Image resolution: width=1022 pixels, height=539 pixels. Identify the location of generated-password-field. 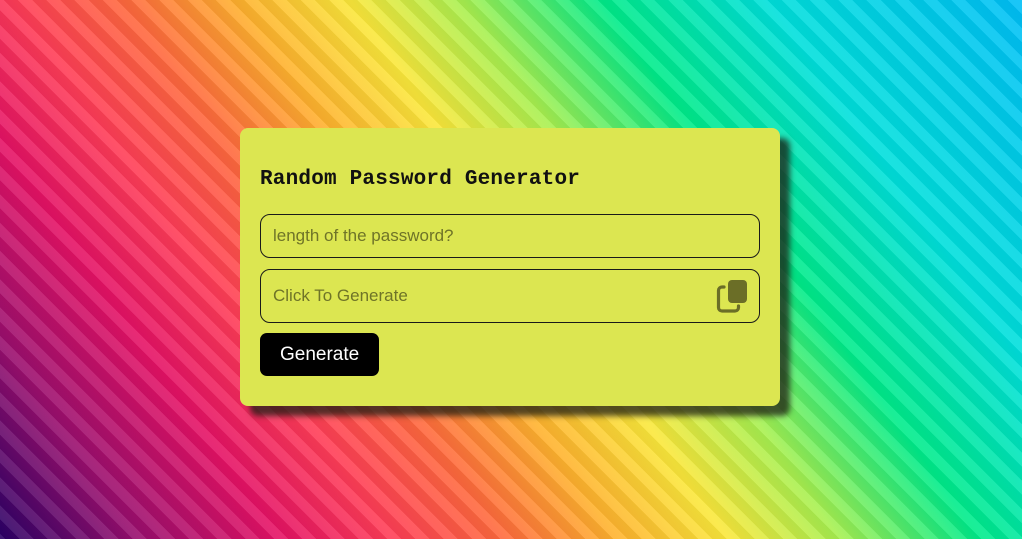
(510, 296).